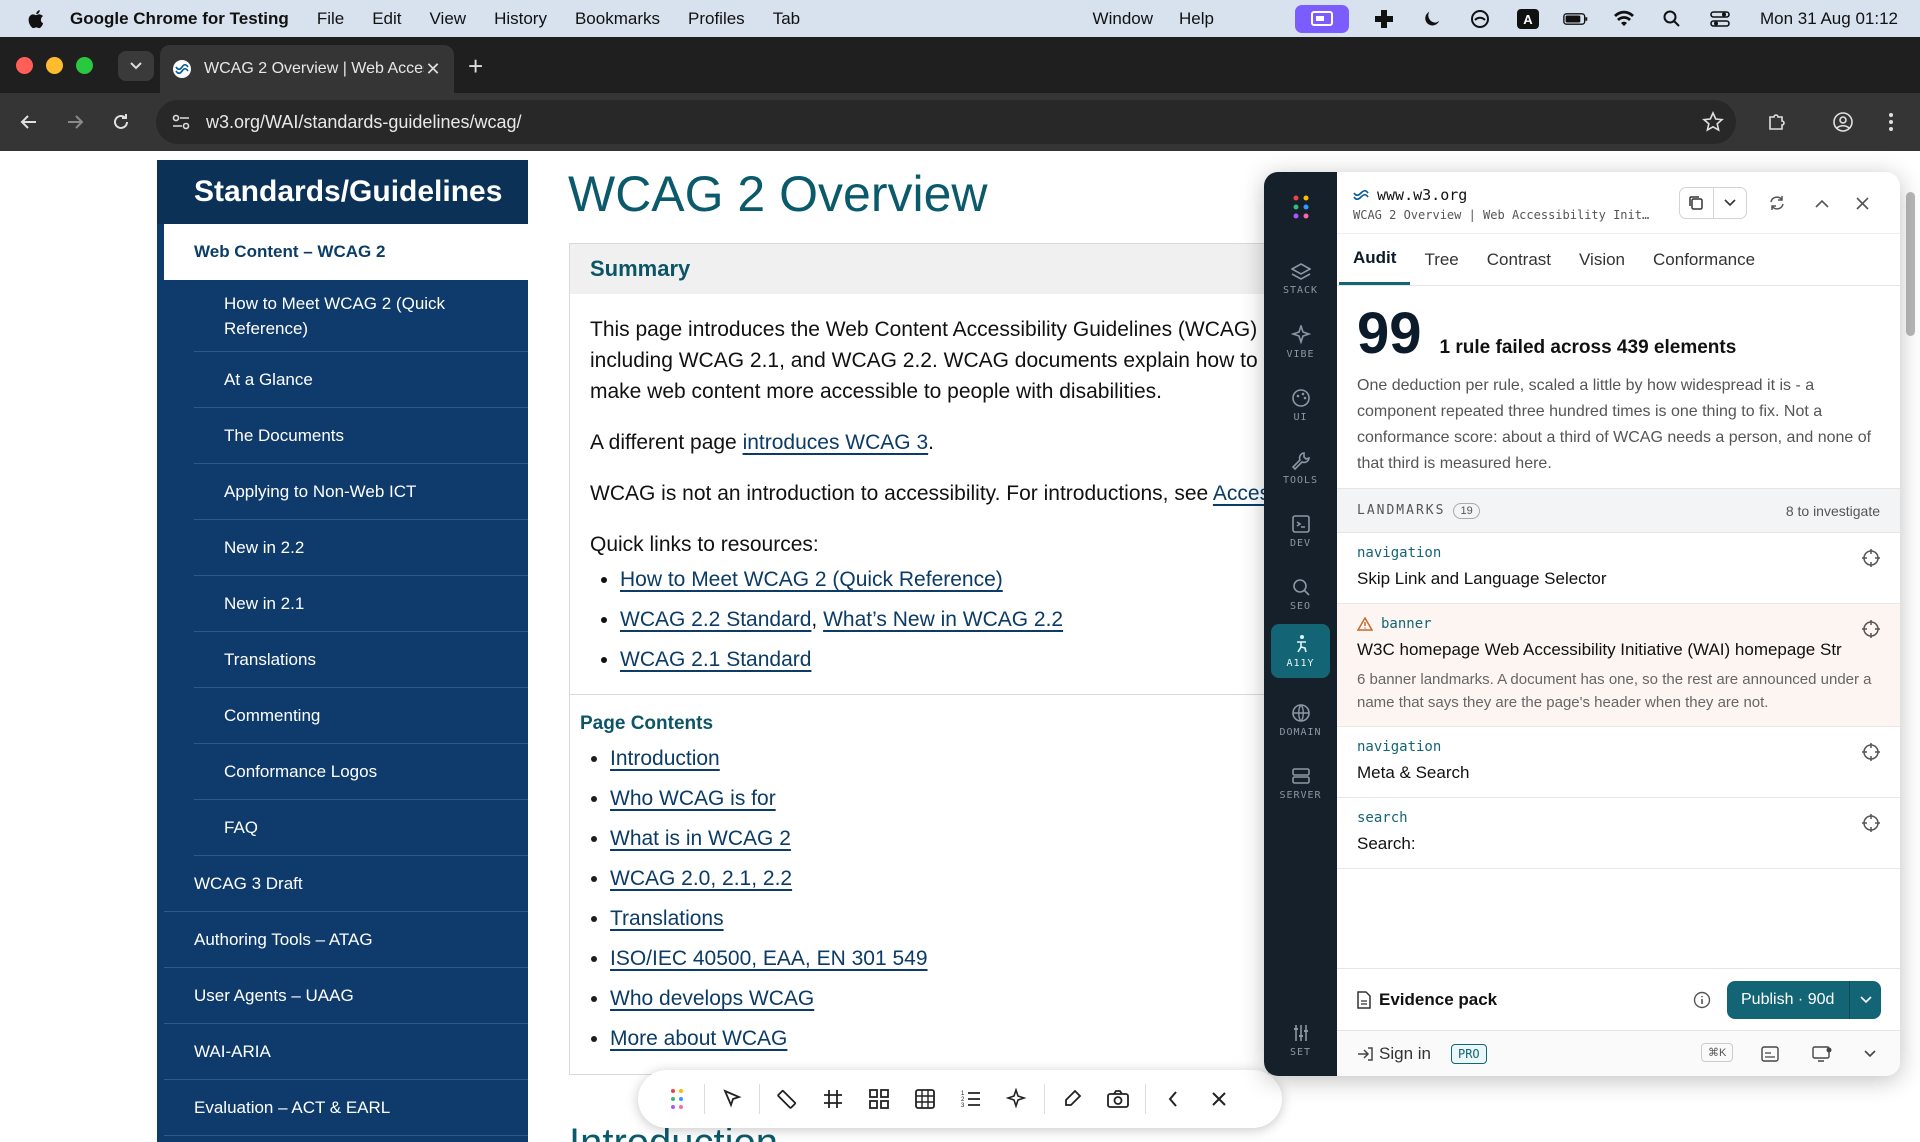  I want to click on site-info-icon, so click(181, 122).